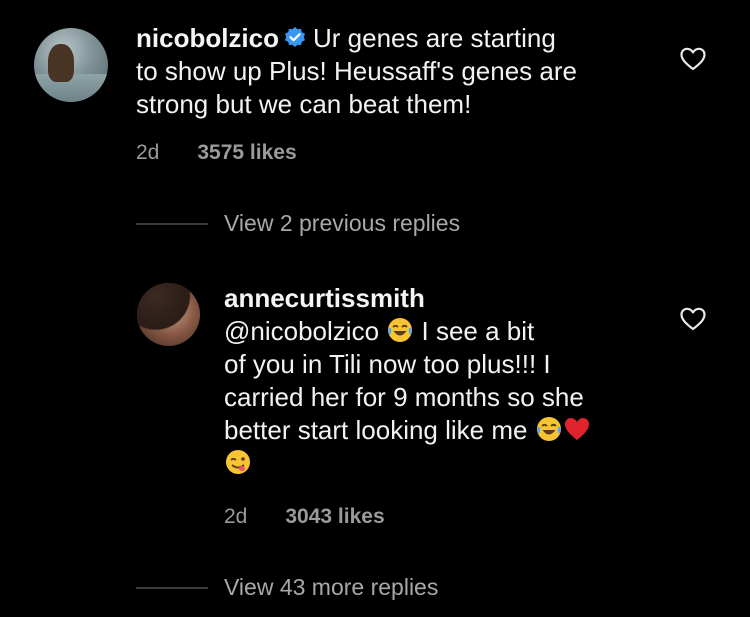 This screenshot has width=750, height=617. I want to click on view-previous-replies-button: View 2 previous replies, so click(298, 223).